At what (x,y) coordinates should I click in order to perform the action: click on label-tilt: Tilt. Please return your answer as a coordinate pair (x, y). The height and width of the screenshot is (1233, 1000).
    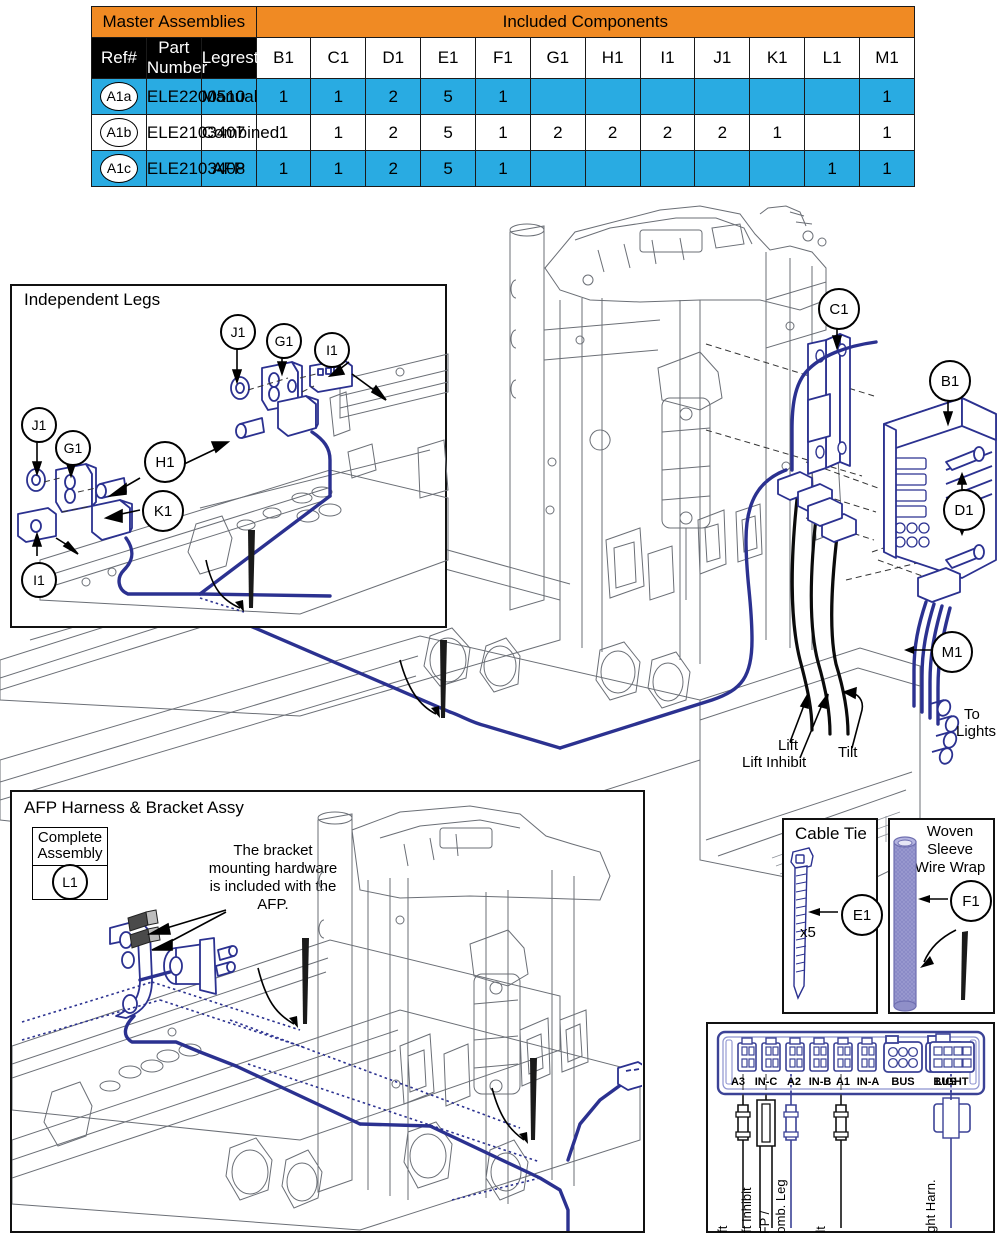
    Looking at the image, I should click on (848, 752).